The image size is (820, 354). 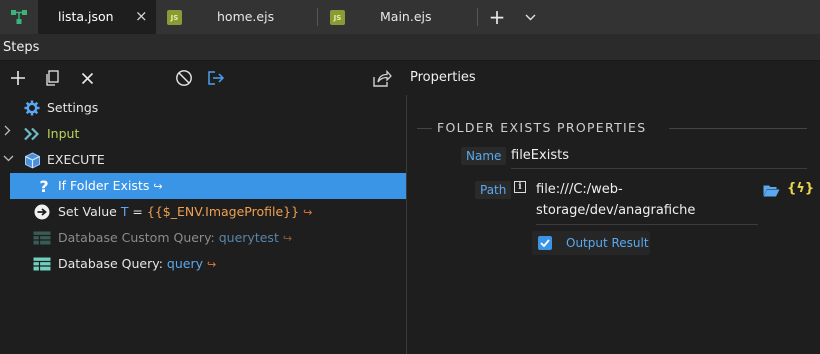 What do you see at coordinates (410, 47) in the screenshot?
I see `steps-panel-header: Steps` at bounding box center [410, 47].